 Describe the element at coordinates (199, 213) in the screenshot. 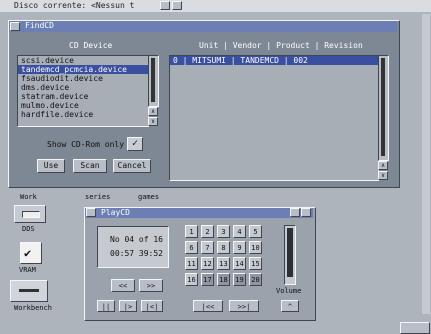

I see `playcd-title-bar: PlayCD` at that location.